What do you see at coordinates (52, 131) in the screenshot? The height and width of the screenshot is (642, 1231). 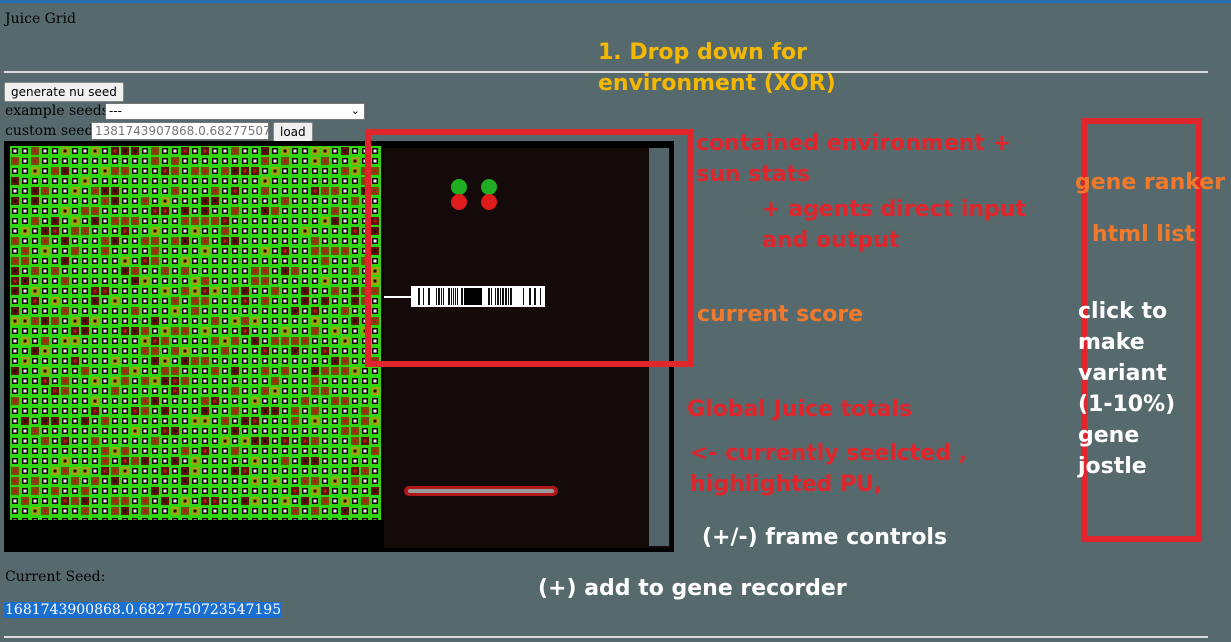 I see `custom-seed-label: custom seed:` at bounding box center [52, 131].